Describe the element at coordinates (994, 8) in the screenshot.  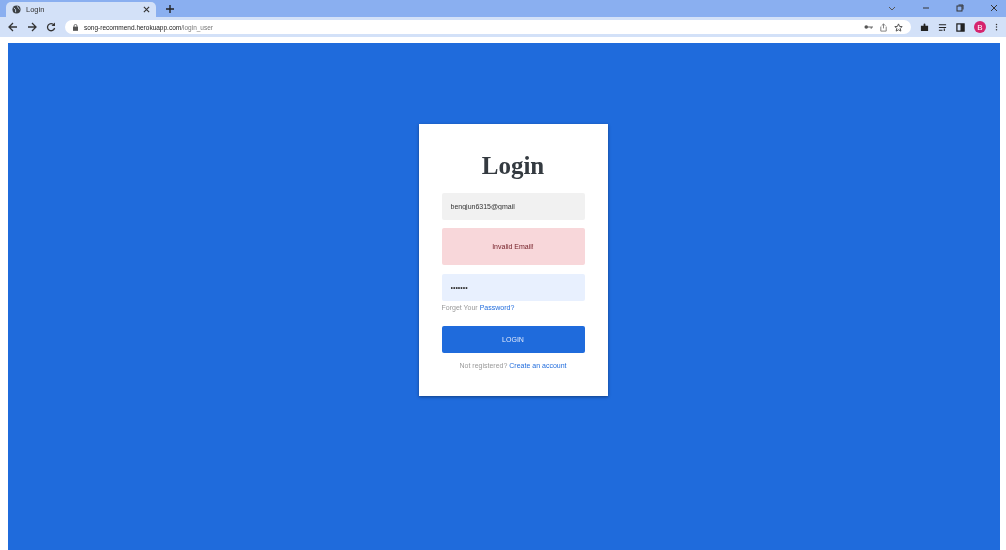
I see `close-icon` at that location.